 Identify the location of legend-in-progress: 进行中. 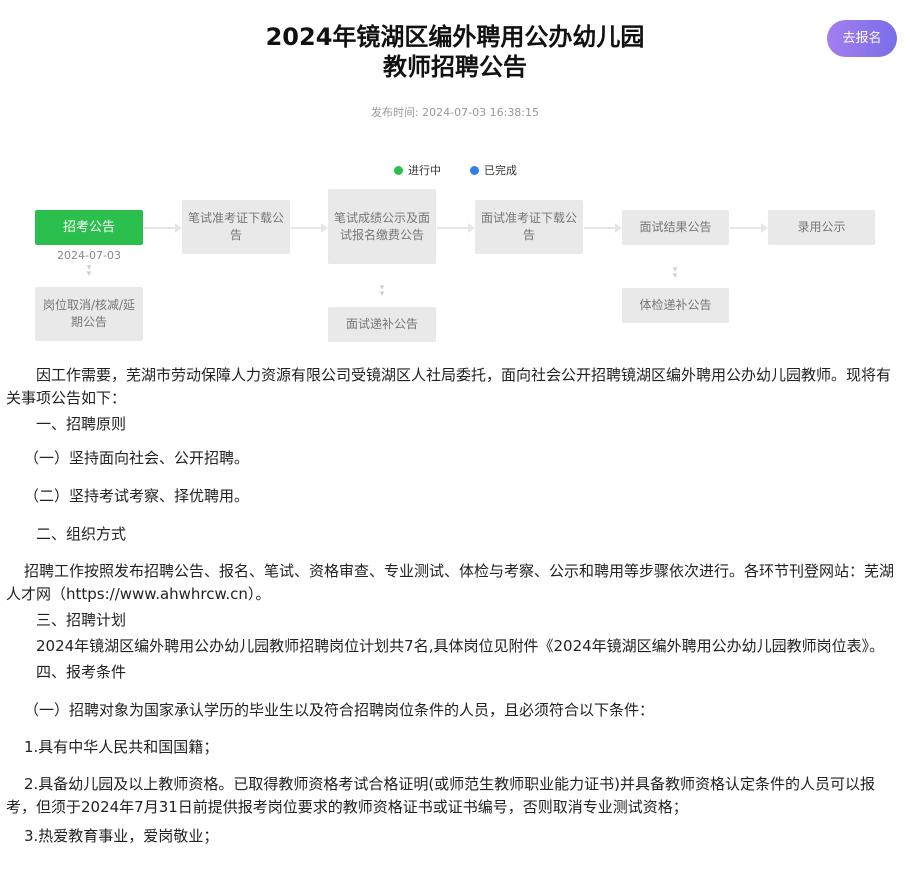
(417, 170).